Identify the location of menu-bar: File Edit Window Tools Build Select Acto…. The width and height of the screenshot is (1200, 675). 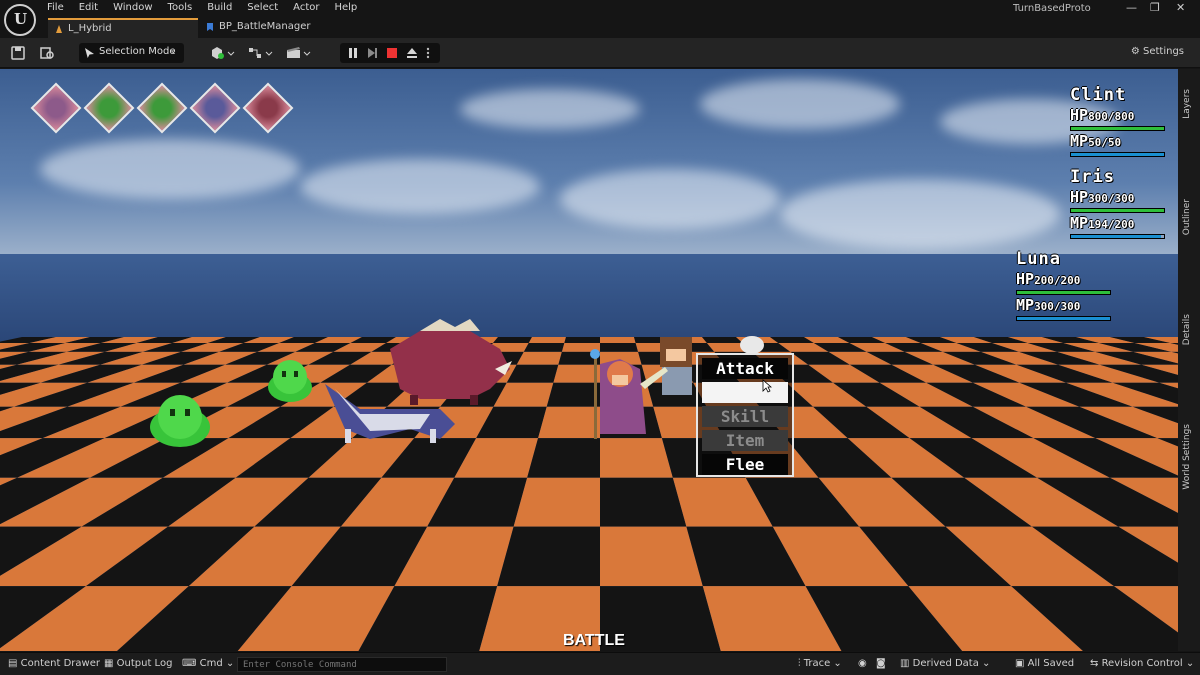
(600, 9).